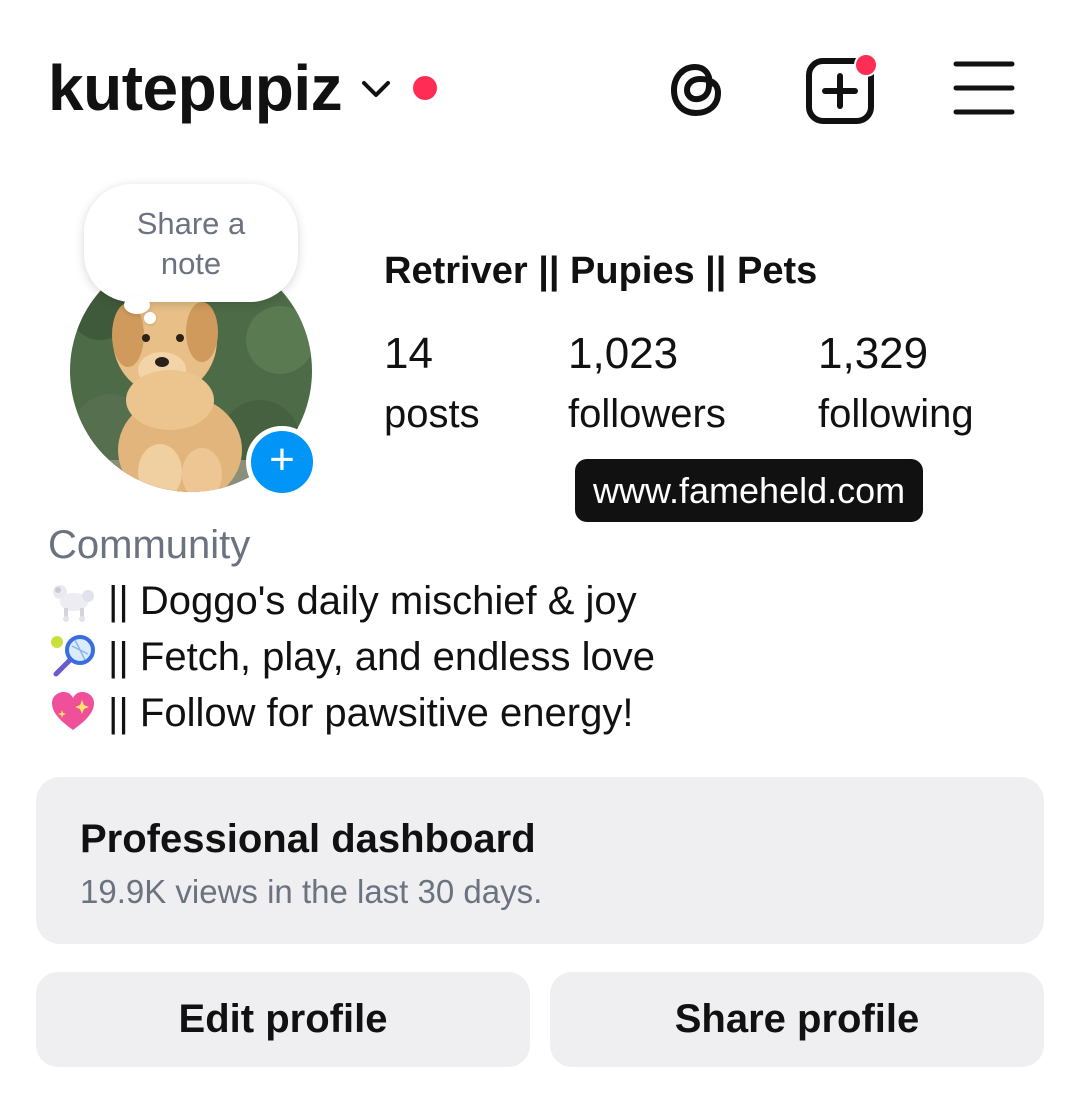 This screenshot has height=1116, width=1080. I want to click on bio-line: || Doggo's daily mischief & joy, so click(342, 601).